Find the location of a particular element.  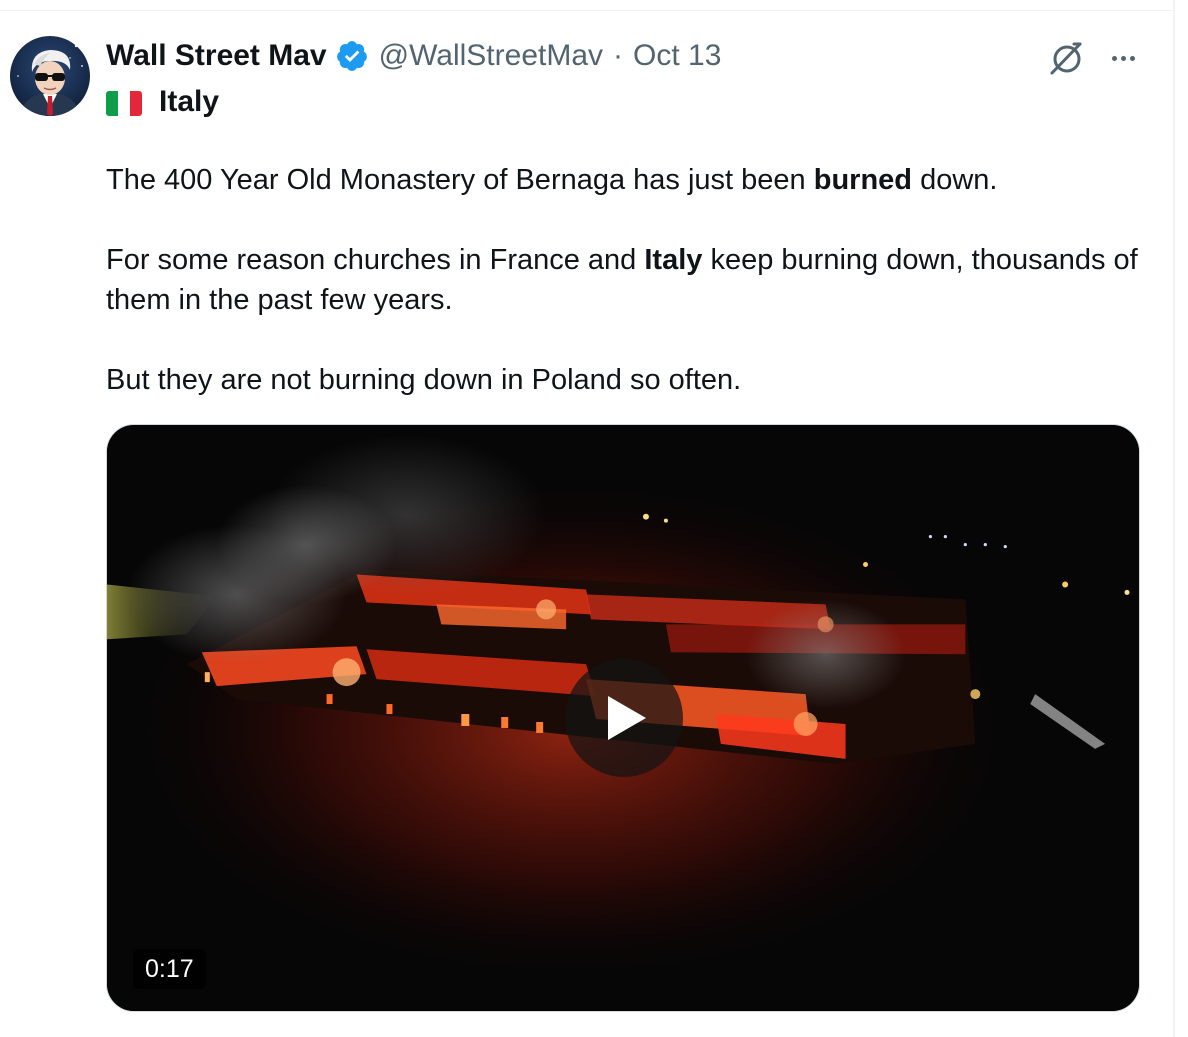

tweet-header: Wall Street Mav @WallStreetMav · Oct 13 is located at coordinates (413, 56).